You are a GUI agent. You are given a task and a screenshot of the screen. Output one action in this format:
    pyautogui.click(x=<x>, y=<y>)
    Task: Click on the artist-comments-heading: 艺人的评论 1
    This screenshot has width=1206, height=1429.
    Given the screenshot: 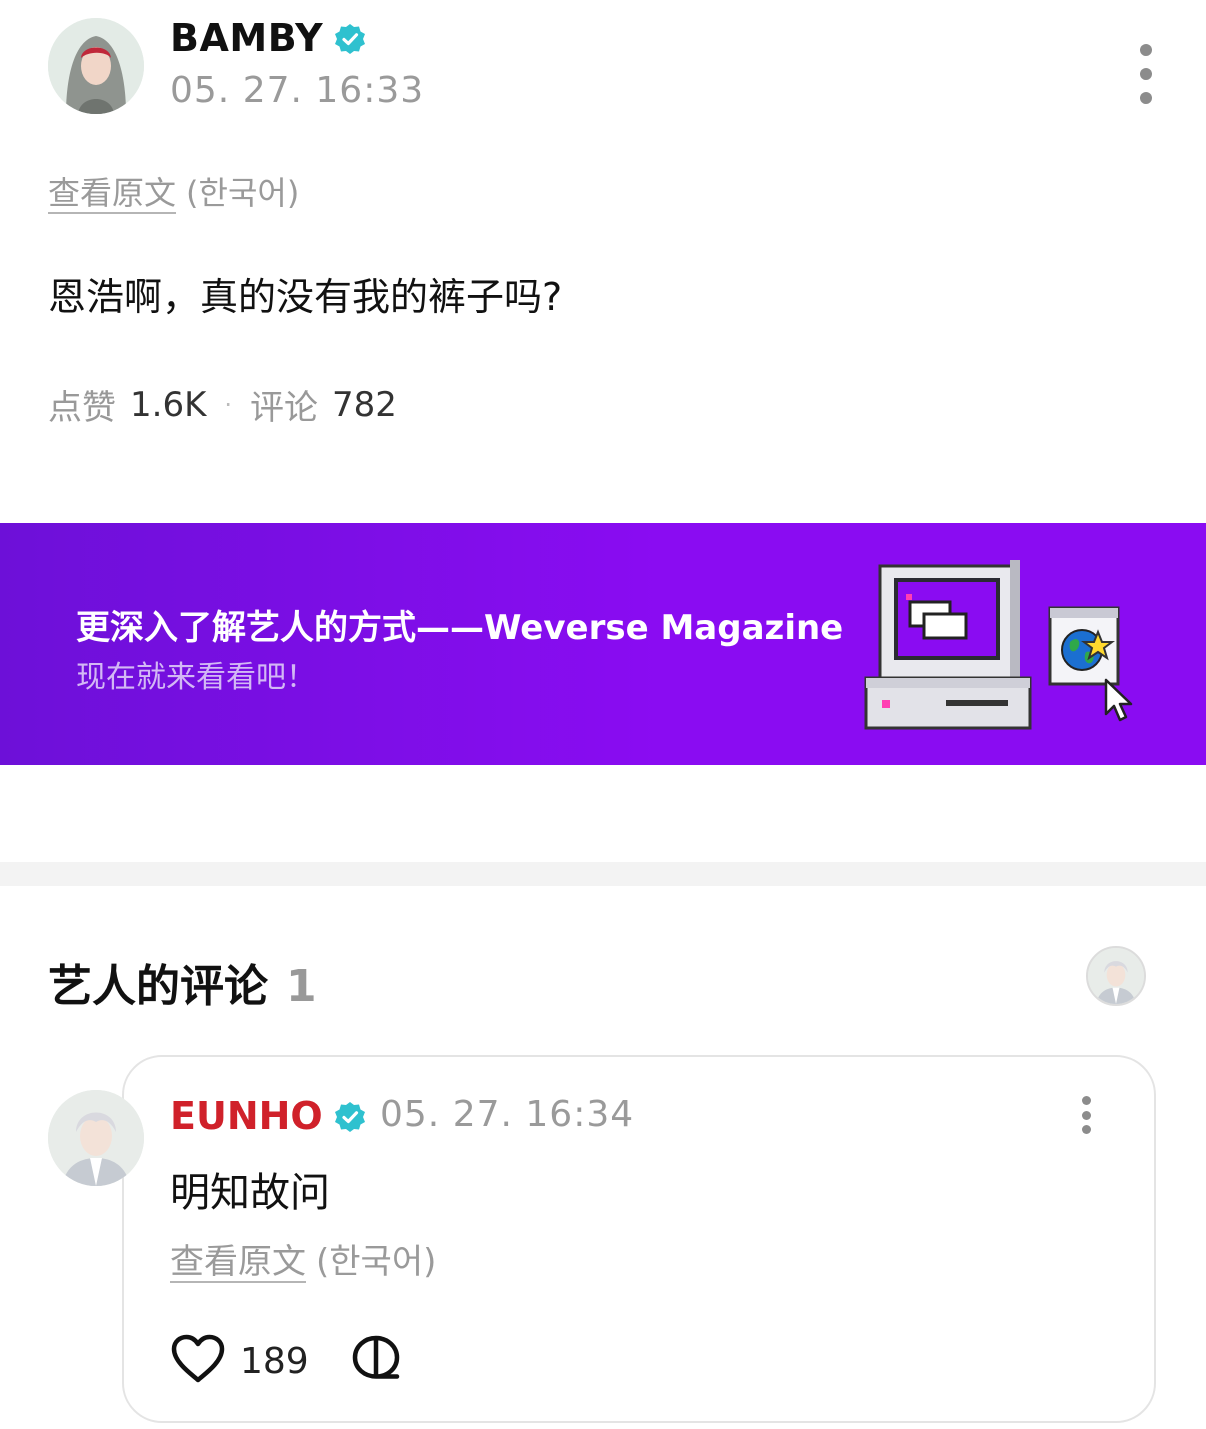 What is the action you would take?
    pyautogui.click(x=182, y=982)
    